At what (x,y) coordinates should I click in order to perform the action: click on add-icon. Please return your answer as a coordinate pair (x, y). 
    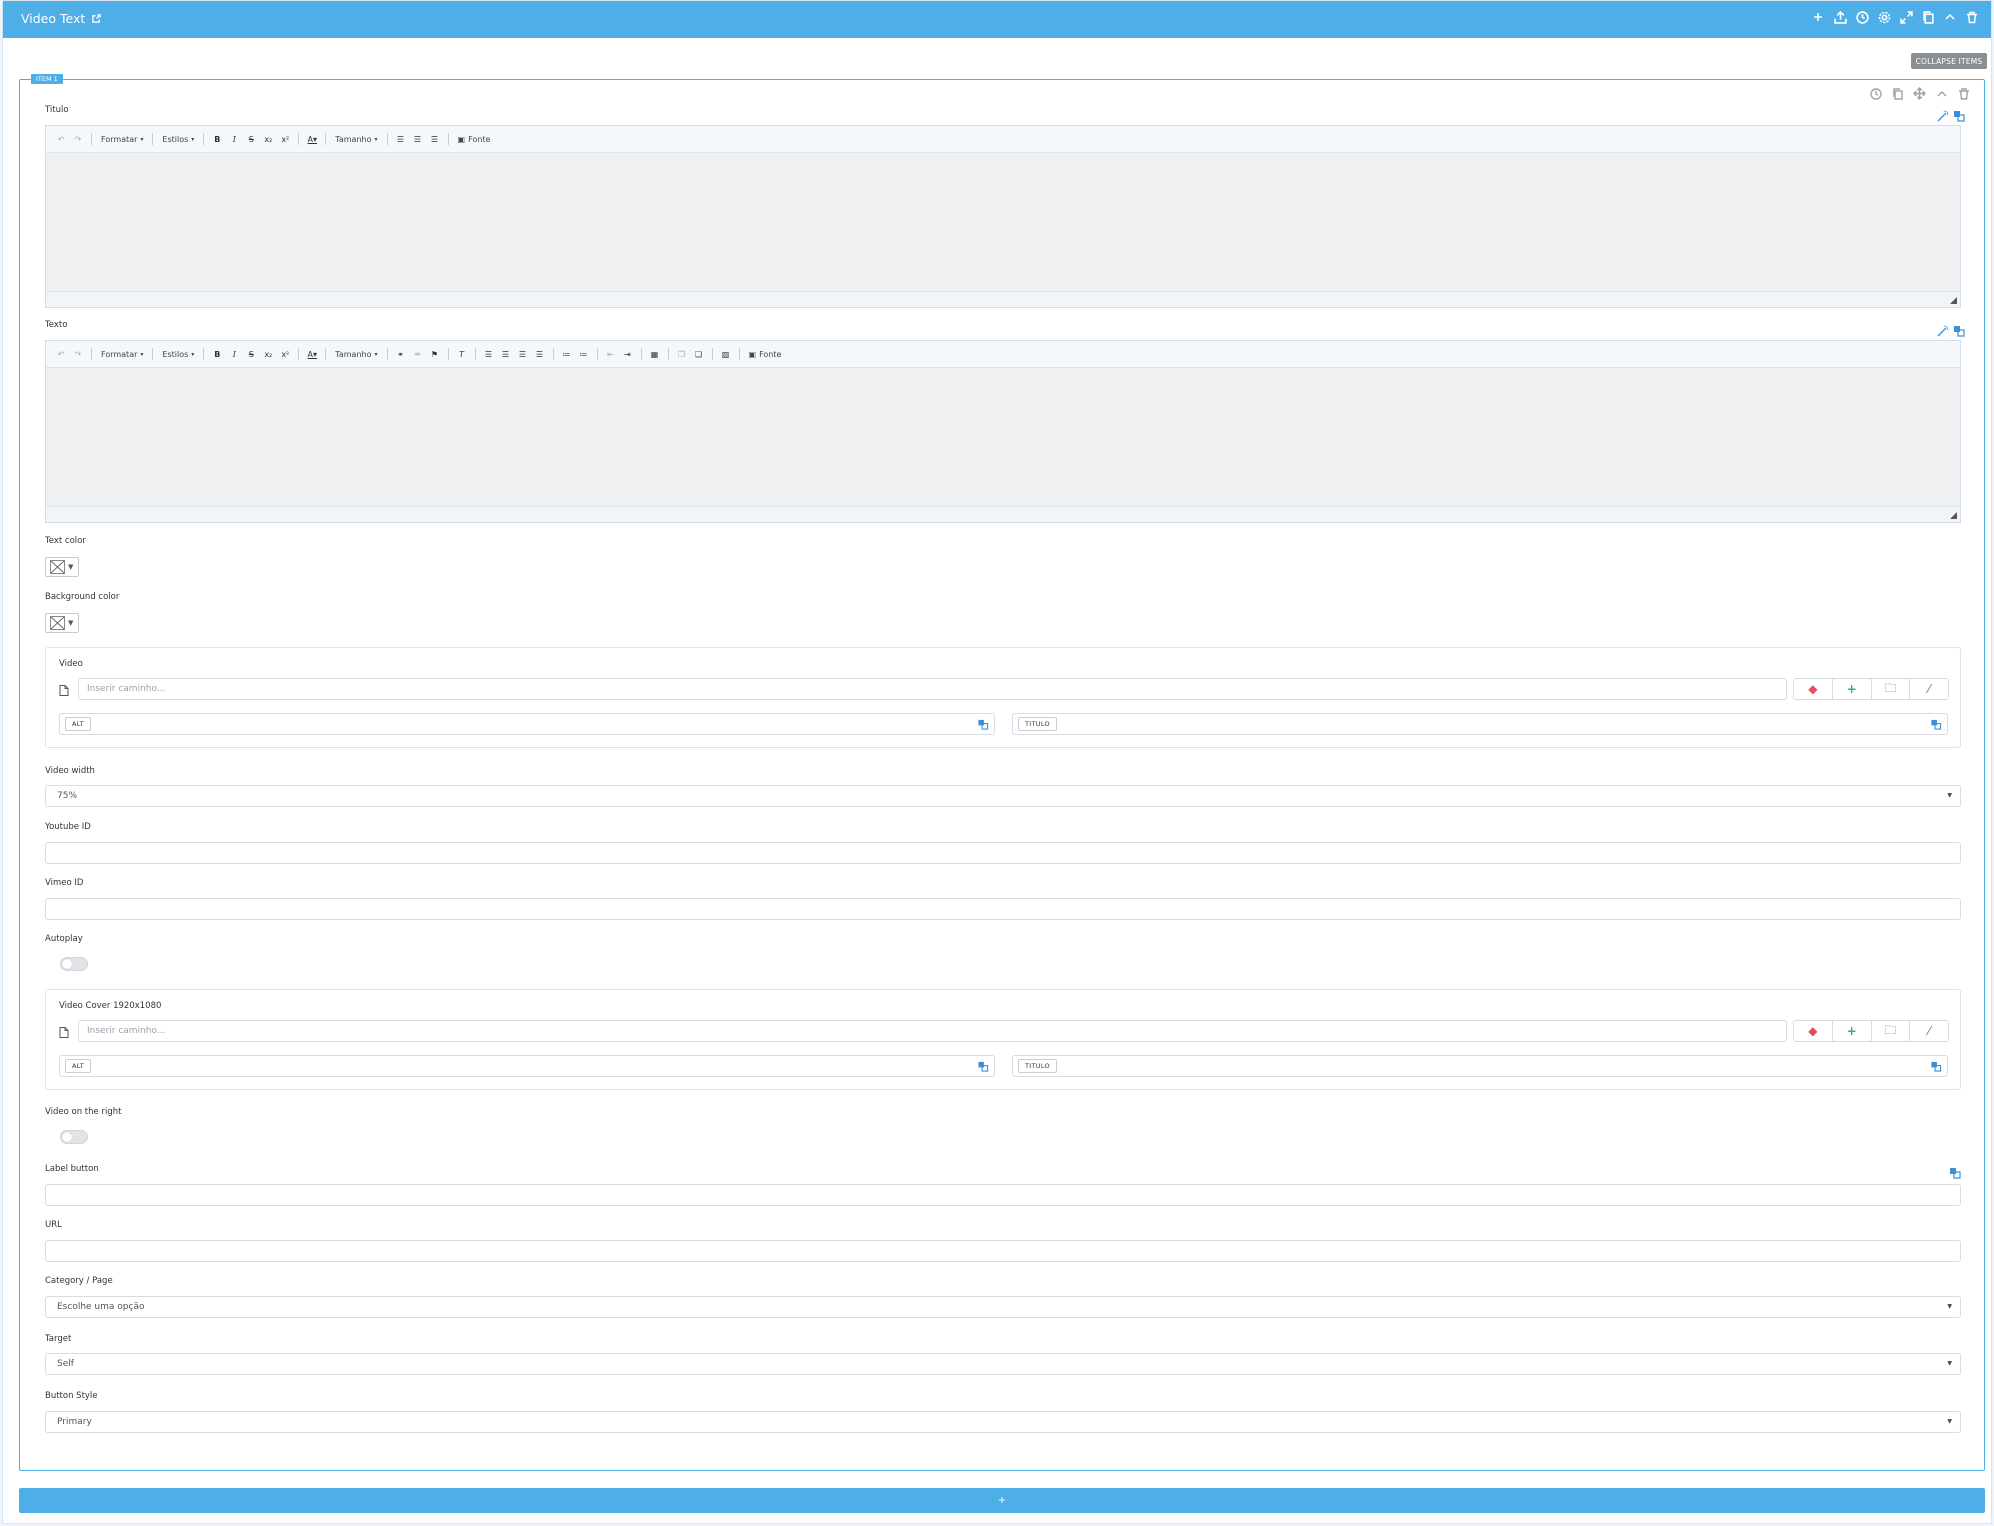
    Looking at the image, I should click on (1818, 17).